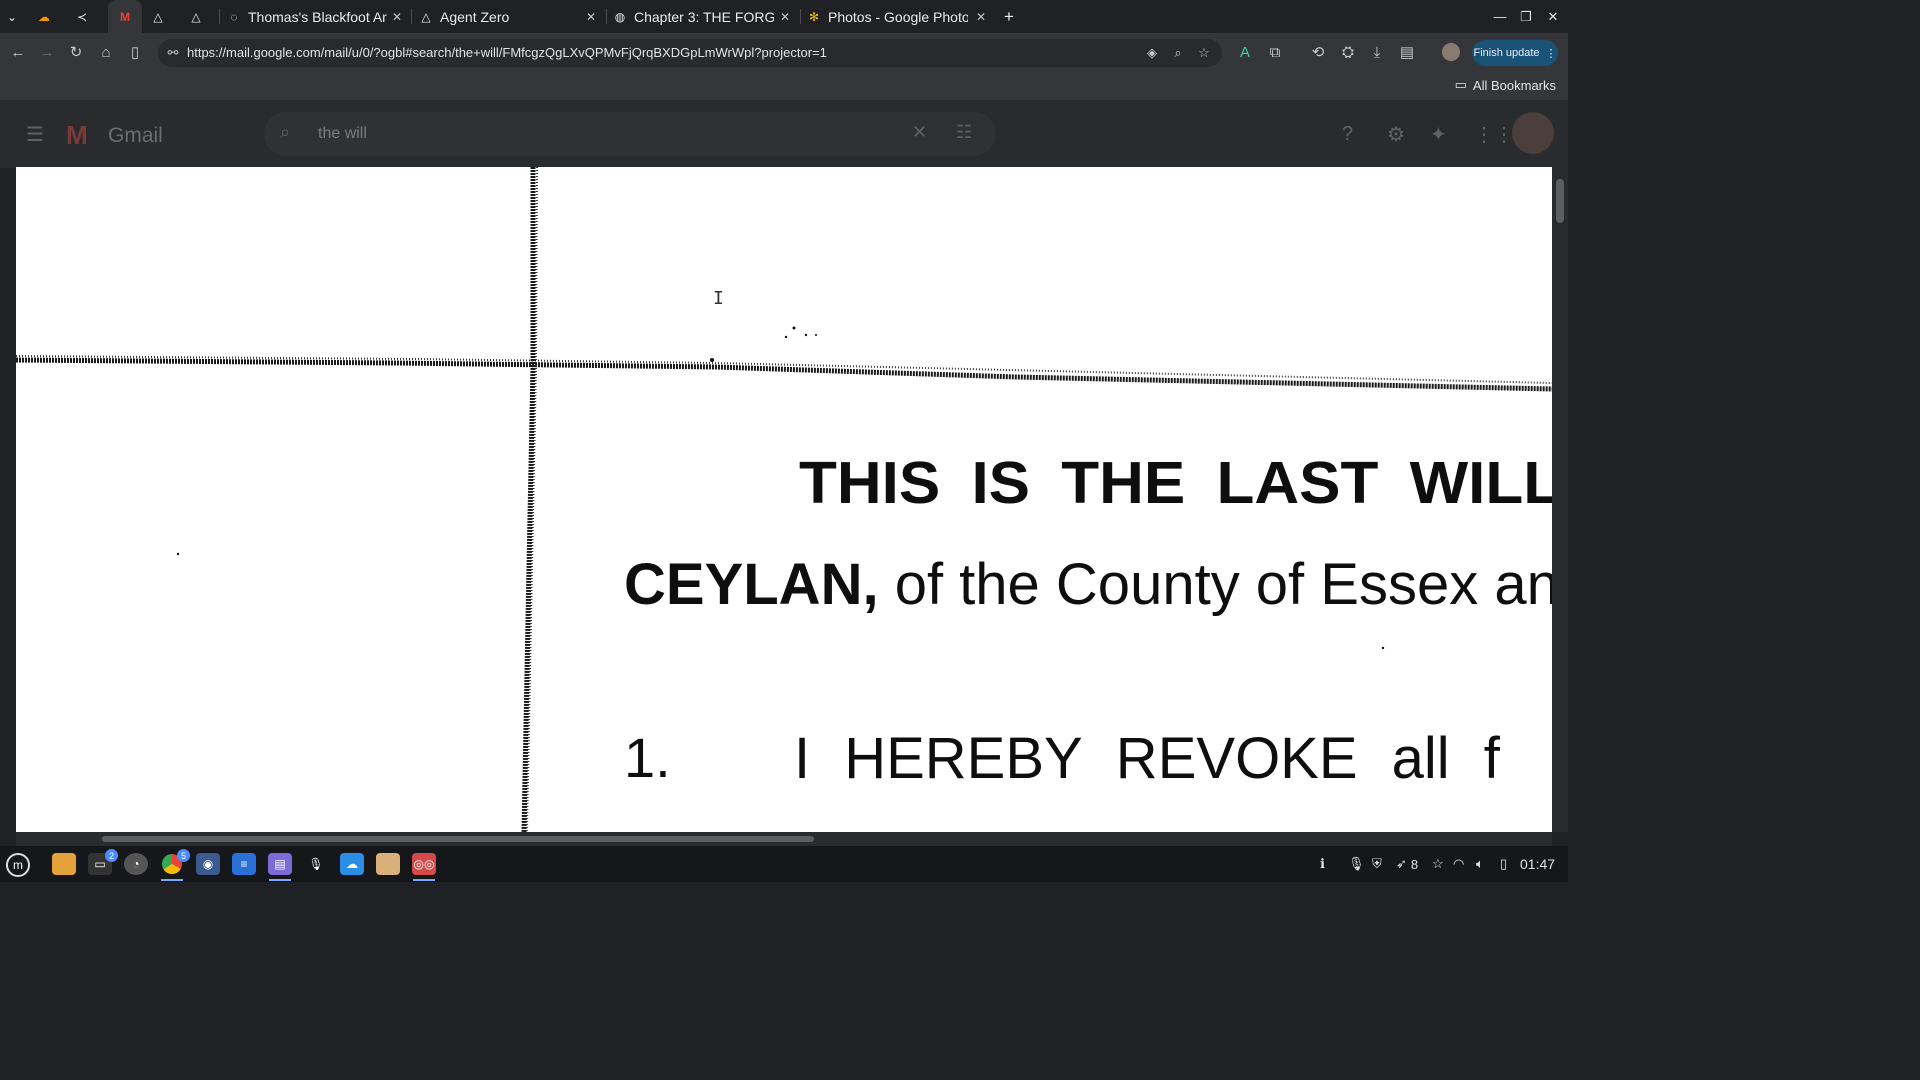  I want to click on terminal-app: ▭ 2, so click(103, 862).